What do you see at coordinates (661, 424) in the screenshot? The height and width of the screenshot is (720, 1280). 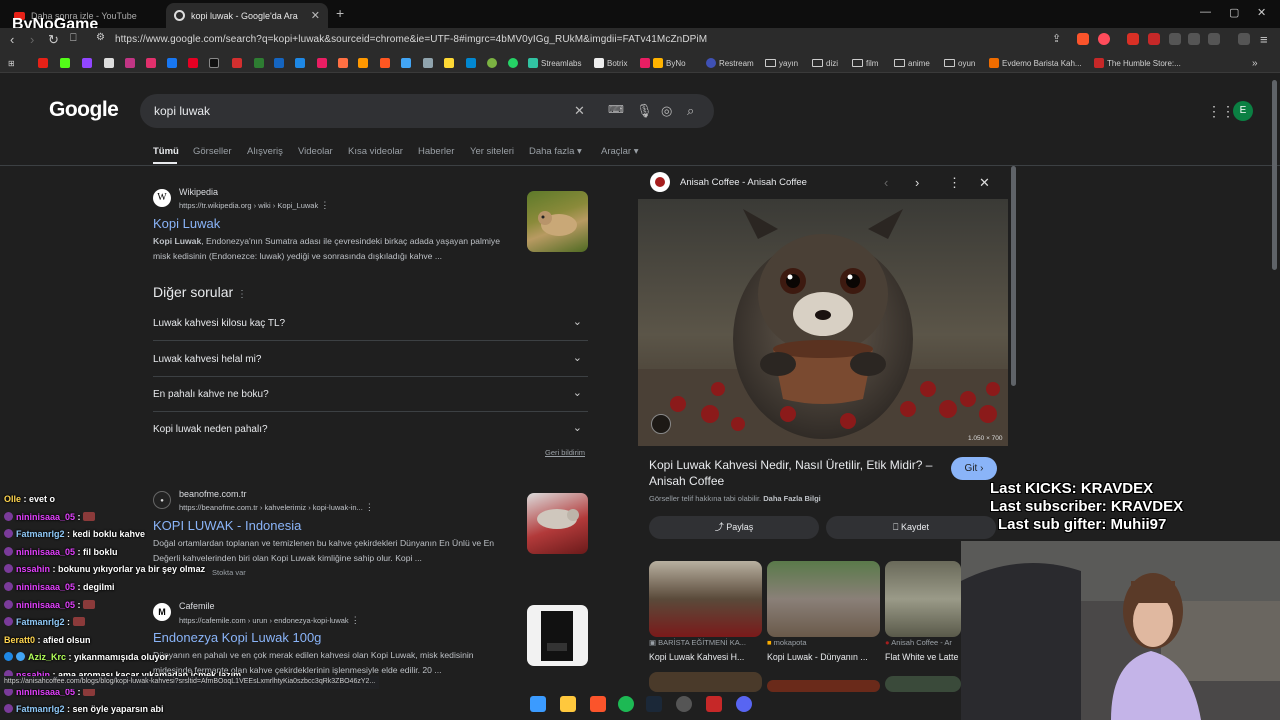 I see `lens-search-icon` at bounding box center [661, 424].